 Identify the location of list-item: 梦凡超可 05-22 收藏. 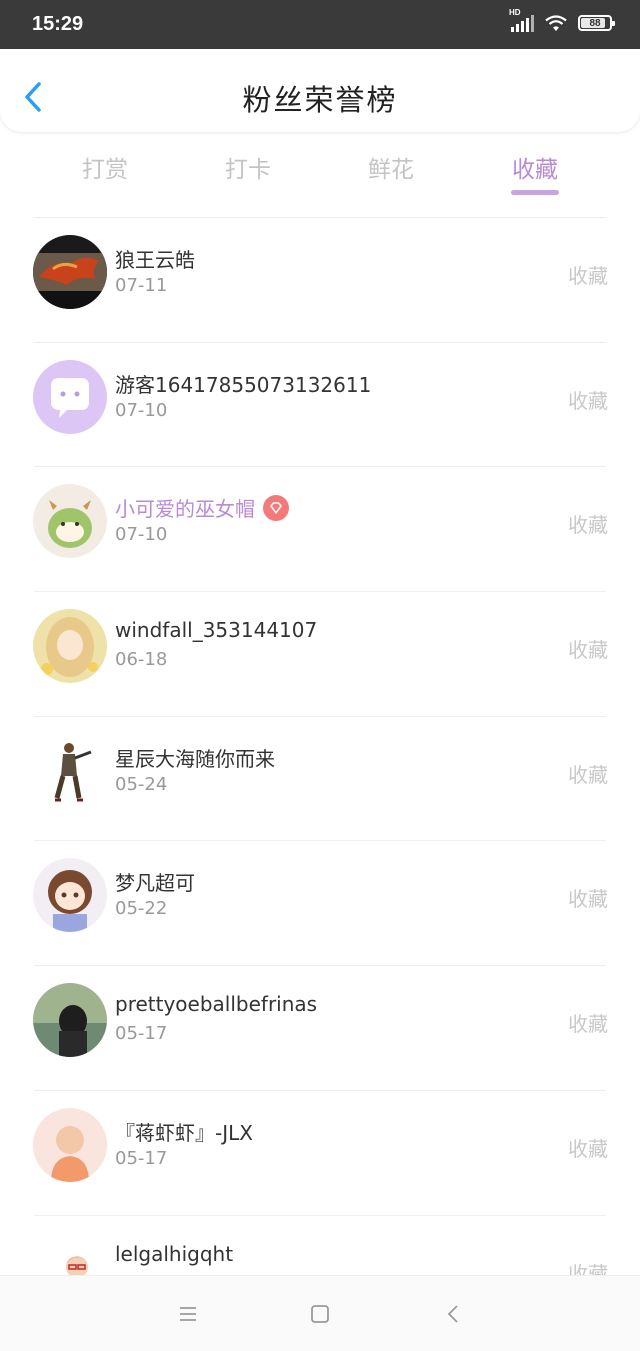
(320, 902).